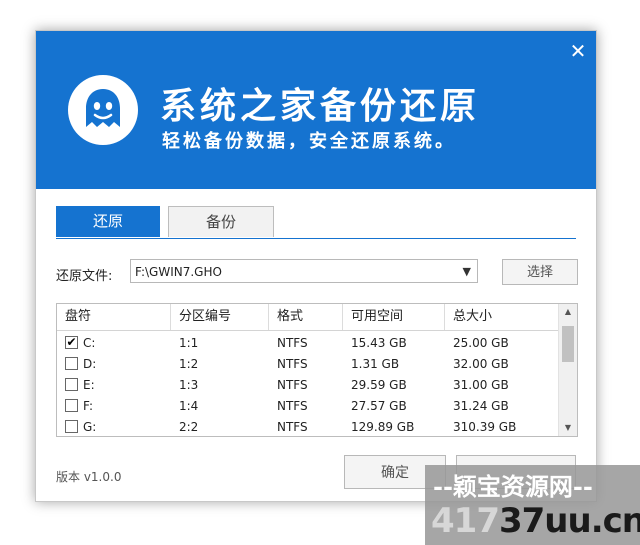 The image size is (640, 545). Describe the element at coordinates (304, 271) in the screenshot. I see `restore-file-select: F:\GWIN7.GHO ▼` at that location.